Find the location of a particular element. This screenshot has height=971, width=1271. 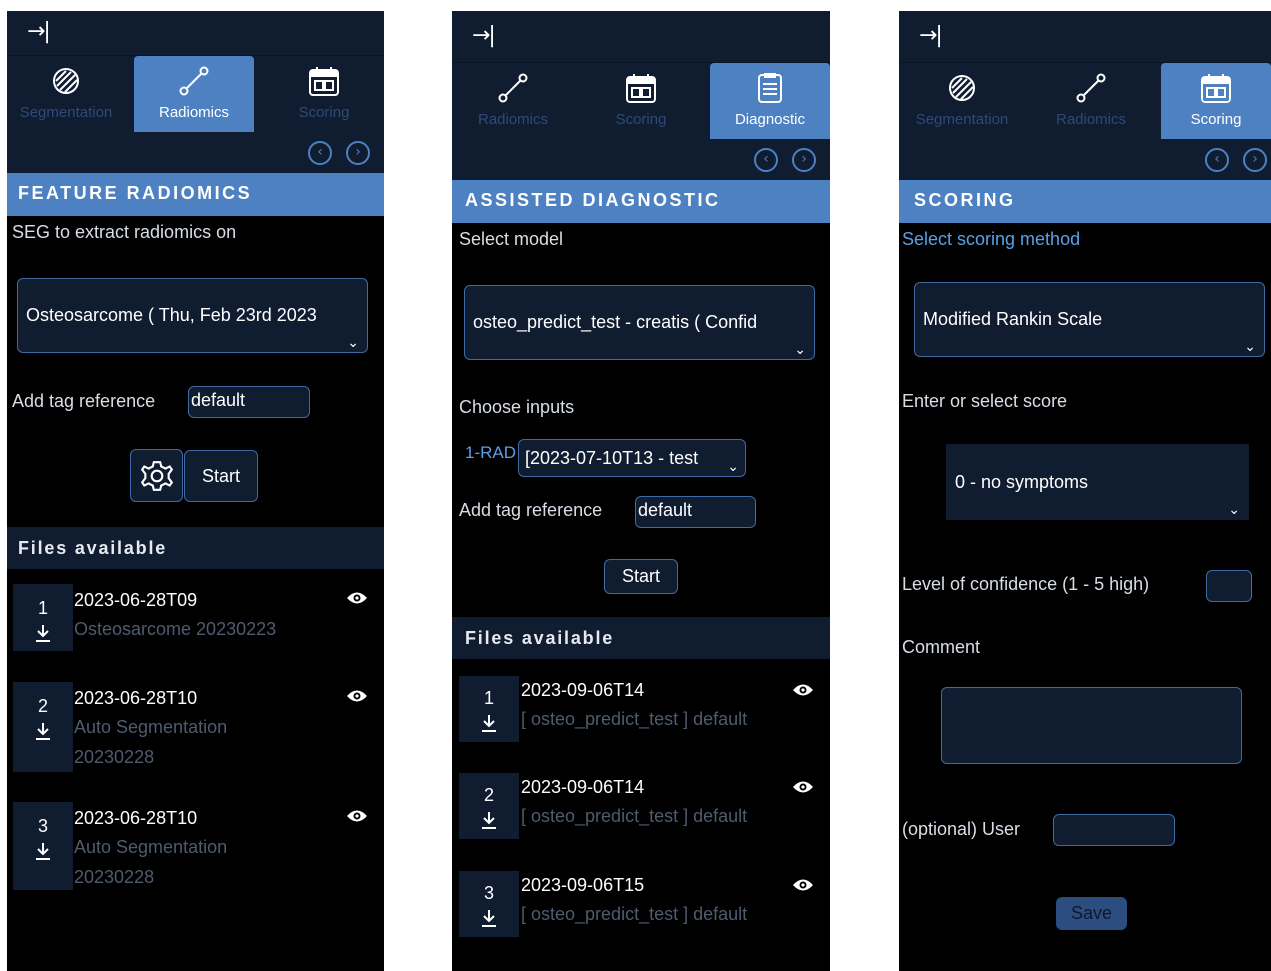

model-select: osteo_predict_test - creatis ( Confid ⌄ is located at coordinates (639, 322).